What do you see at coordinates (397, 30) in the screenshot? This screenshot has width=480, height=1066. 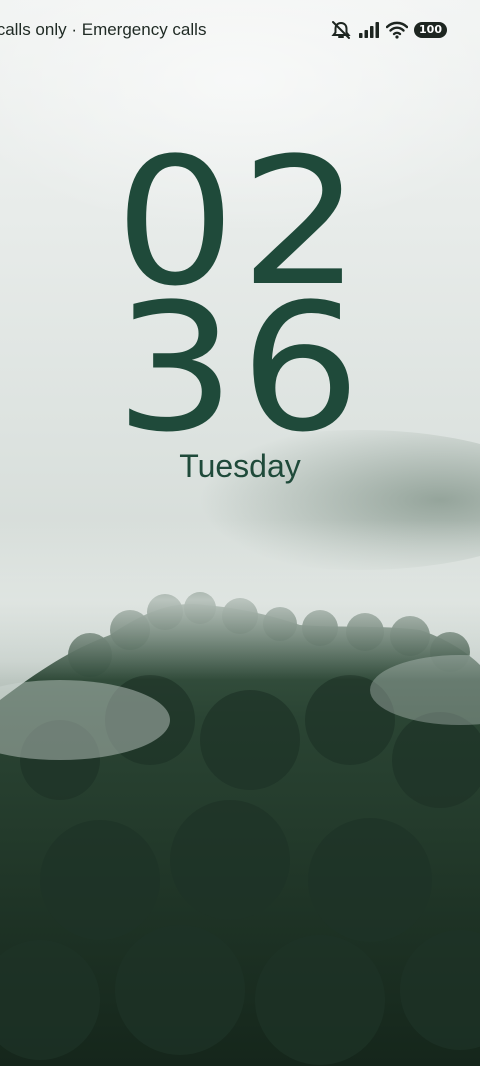 I see `wifi-icon` at bounding box center [397, 30].